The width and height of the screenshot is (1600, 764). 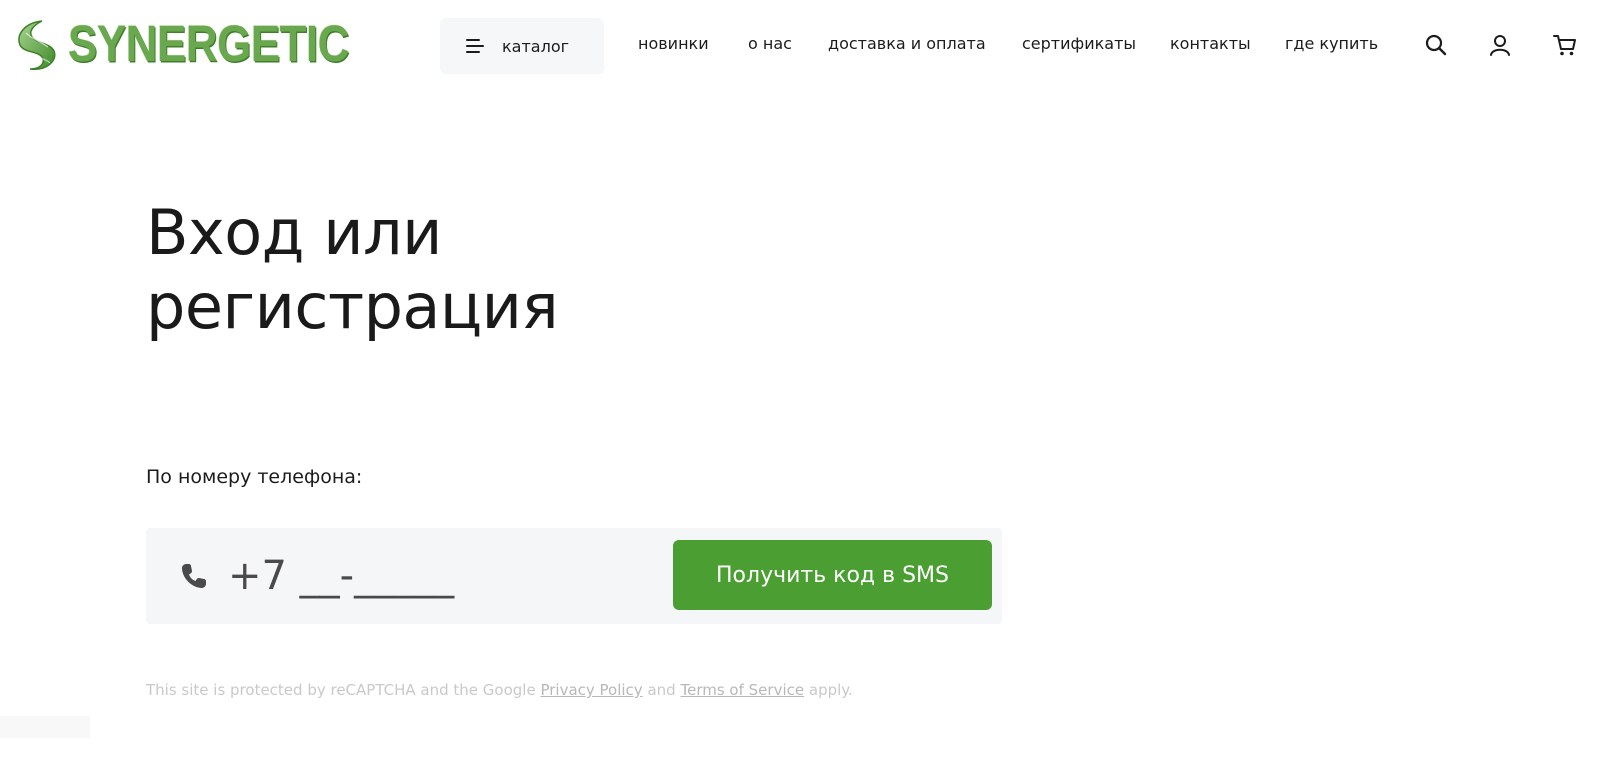 I want to click on logo-leaf-icon, so click(x=37, y=45).